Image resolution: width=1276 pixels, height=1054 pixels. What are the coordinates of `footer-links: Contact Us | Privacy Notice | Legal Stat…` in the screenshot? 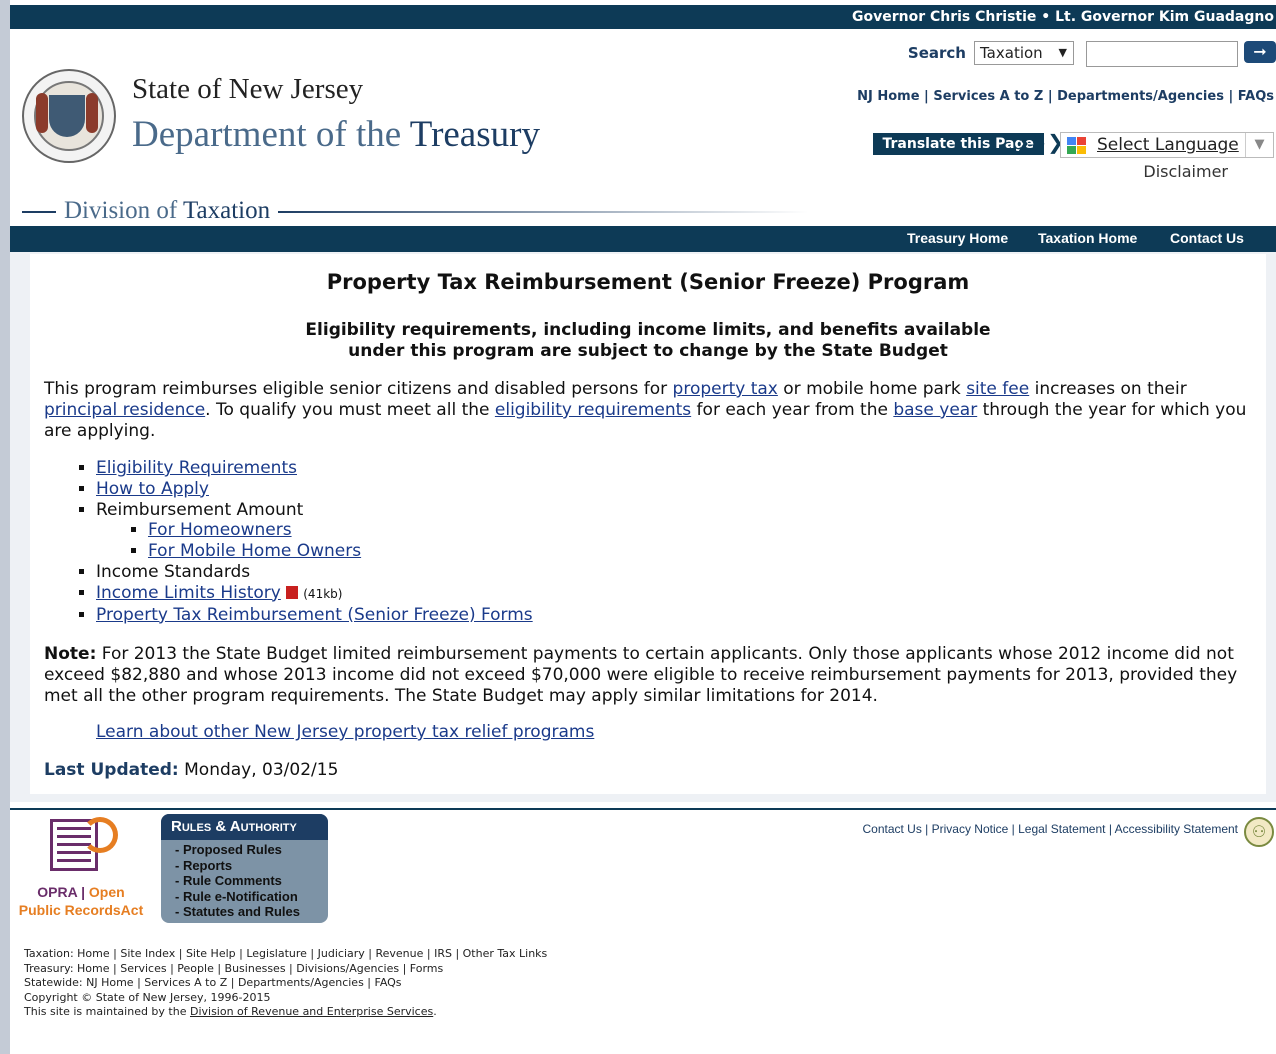 It's located at (1050, 829).